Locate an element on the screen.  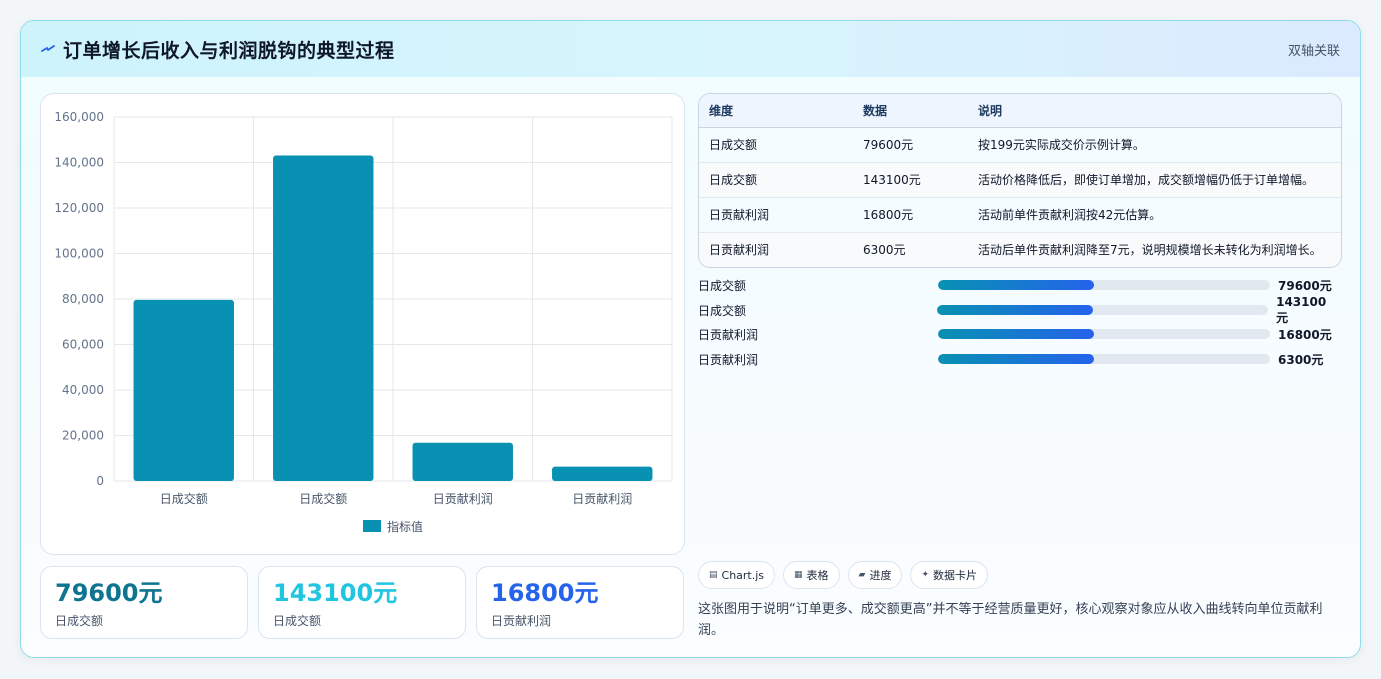
progress-row: 日贡献利润 6300元 is located at coordinates (1018, 359).